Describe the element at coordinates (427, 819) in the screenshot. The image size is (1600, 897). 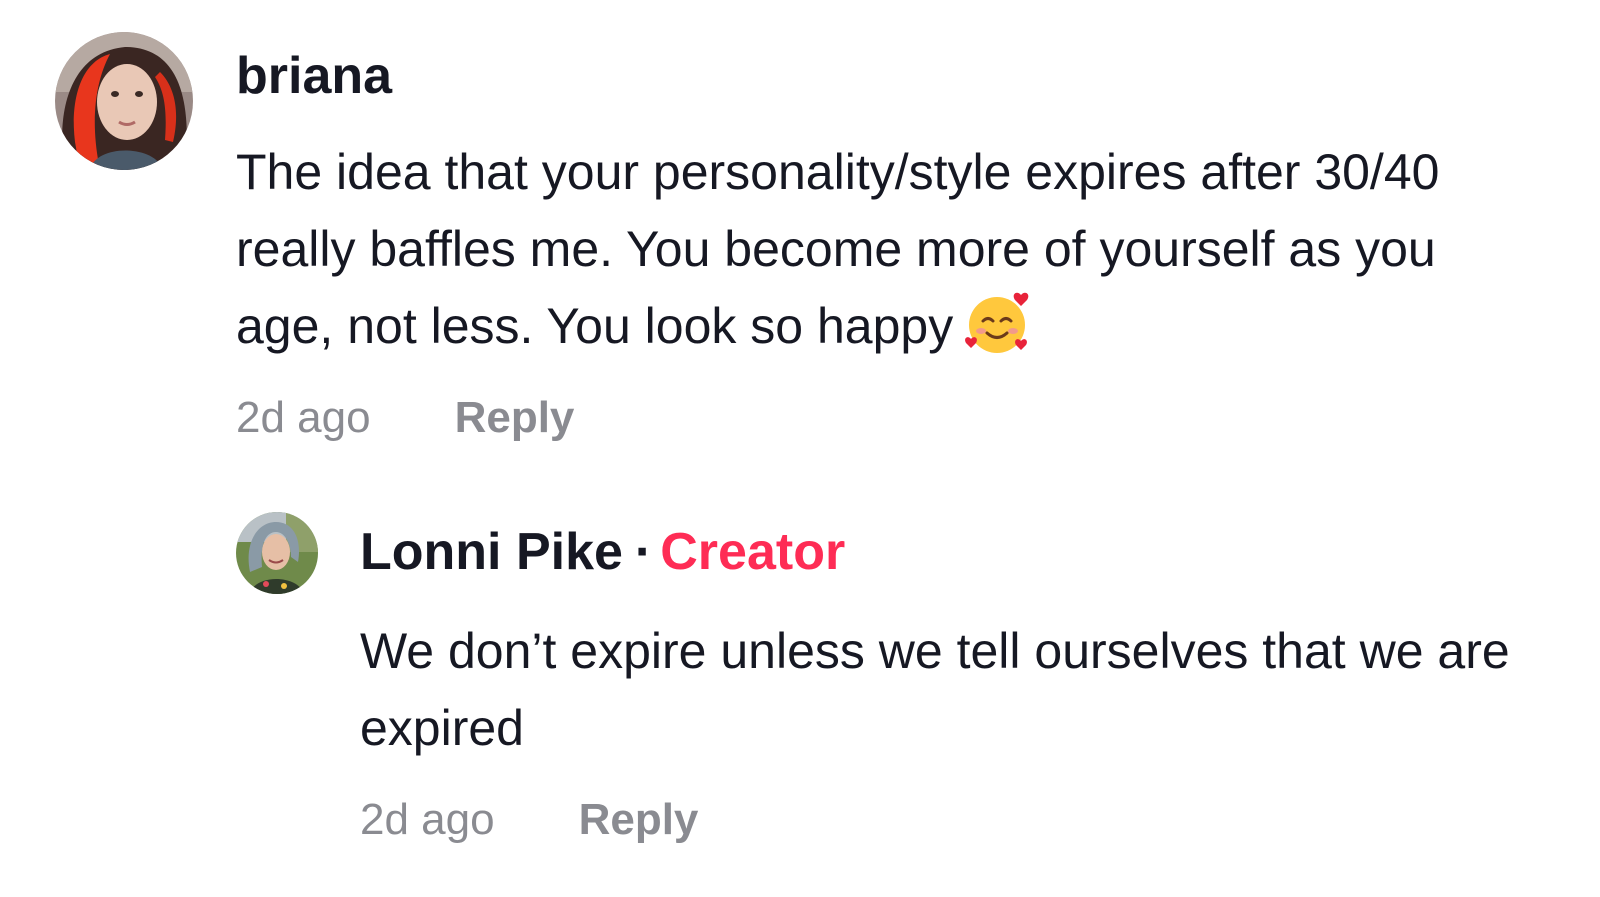
I see `reply-timestamp: 2d ago` at that location.